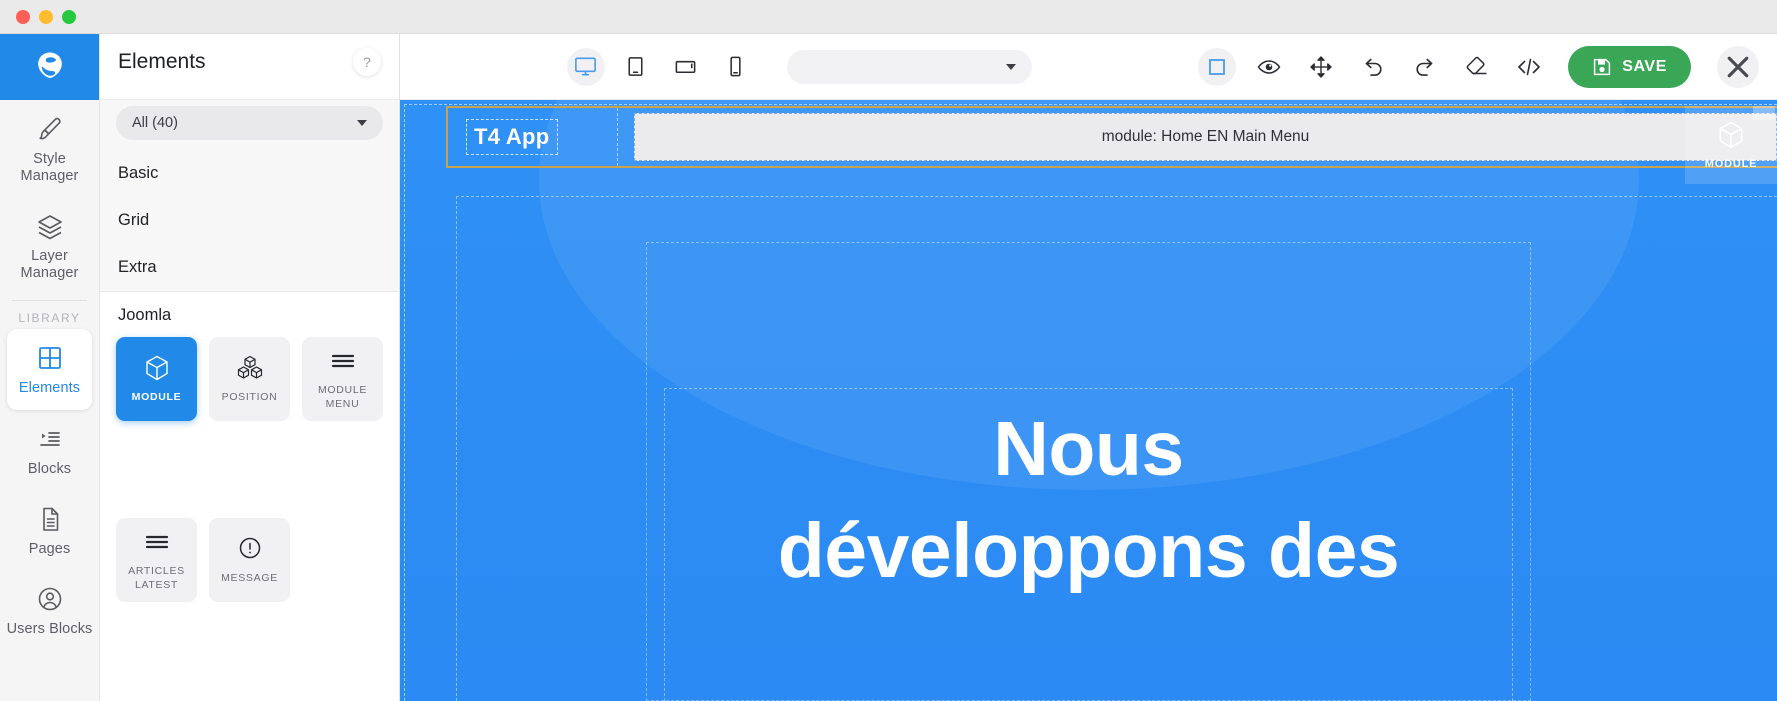 This screenshot has width=1777, height=701. What do you see at coordinates (249, 268) in the screenshot?
I see `category-extra: Extra` at bounding box center [249, 268].